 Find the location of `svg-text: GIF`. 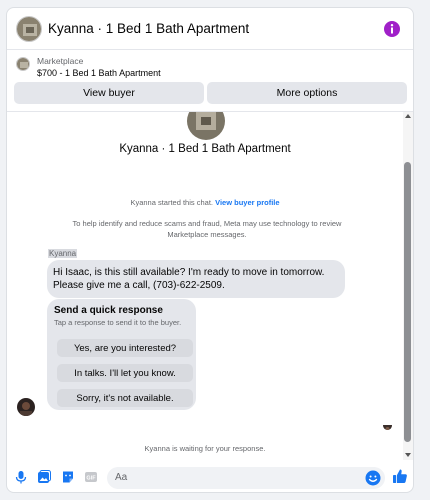

svg-text: GIF is located at coordinates (91, 479).